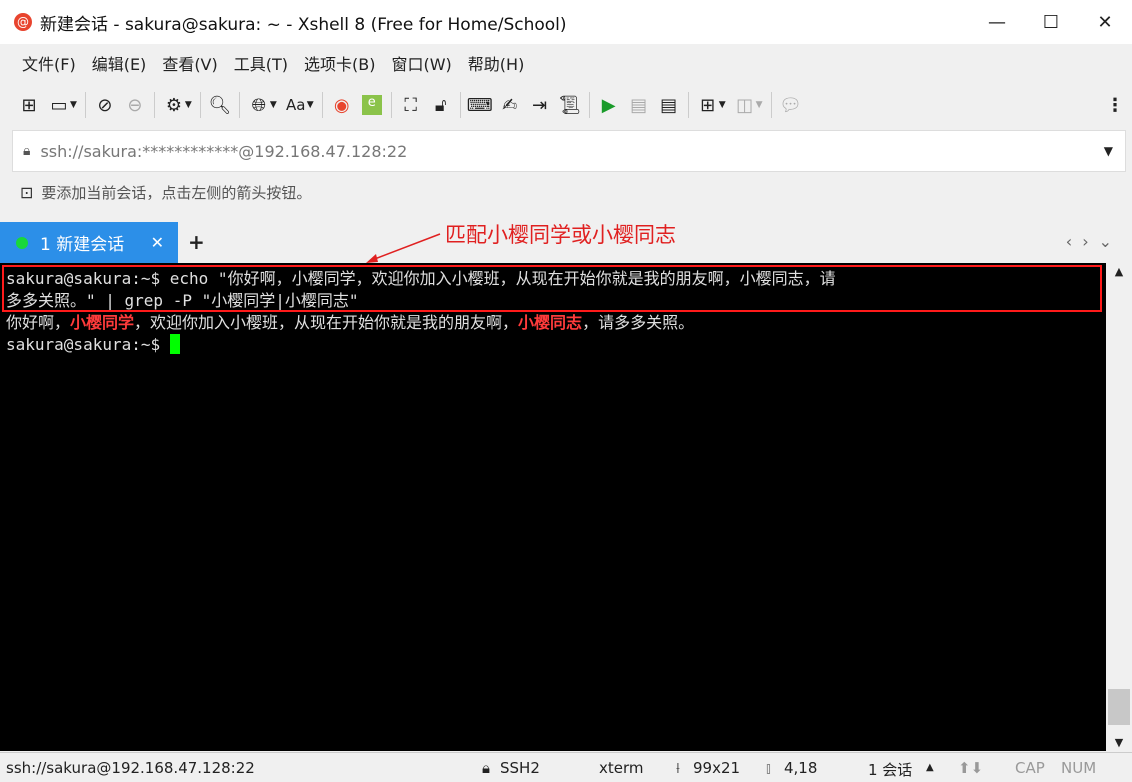 The height and width of the screenshot is (782, 1132). What do you see at coordinates (609, 105) in the screenshot?
I see `start-log-icon: ▶` at bounding box center [609, 105].